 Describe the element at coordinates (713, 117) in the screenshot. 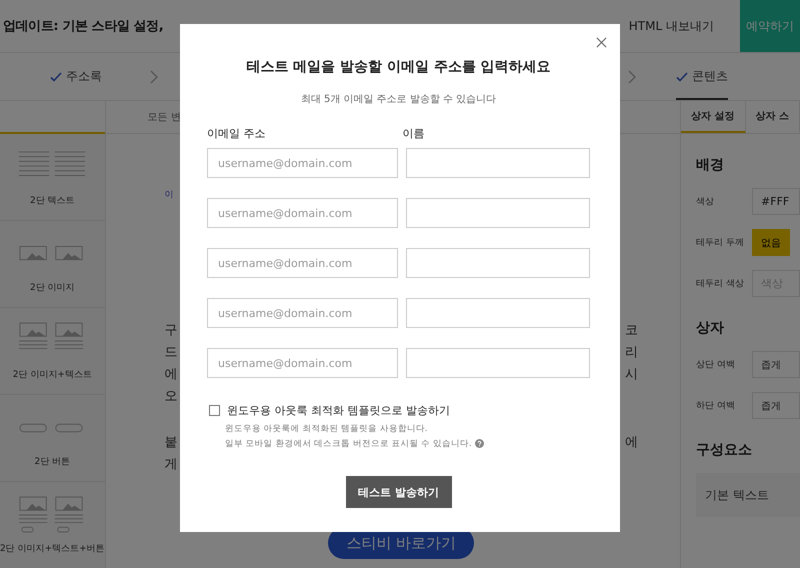

I see `panel-tab: 상자 설정` at that location.